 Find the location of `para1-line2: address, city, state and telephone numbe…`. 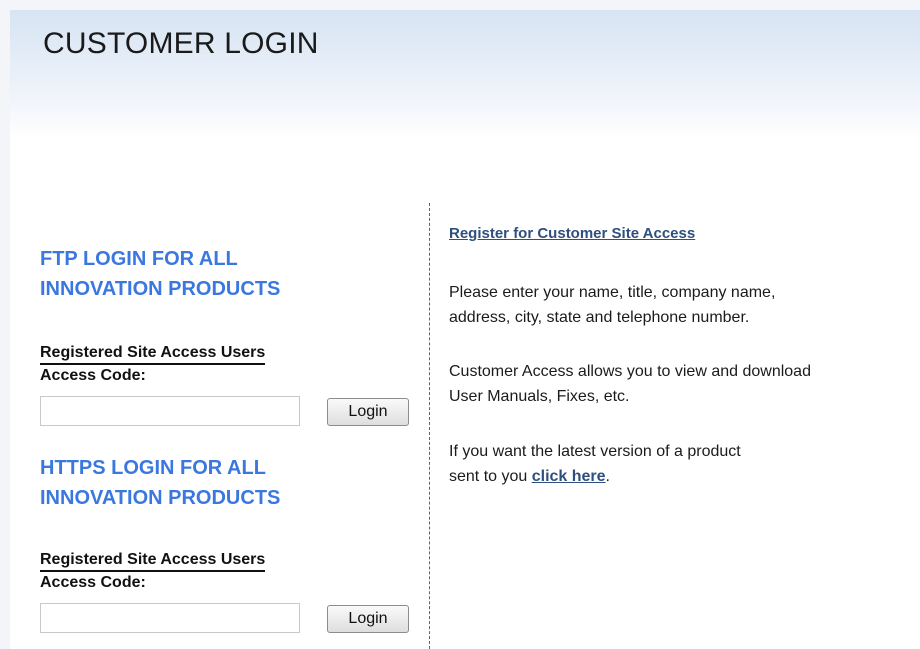

para1-line2: address, city, state and telephone numbe… is located at coordinates (599, 317).